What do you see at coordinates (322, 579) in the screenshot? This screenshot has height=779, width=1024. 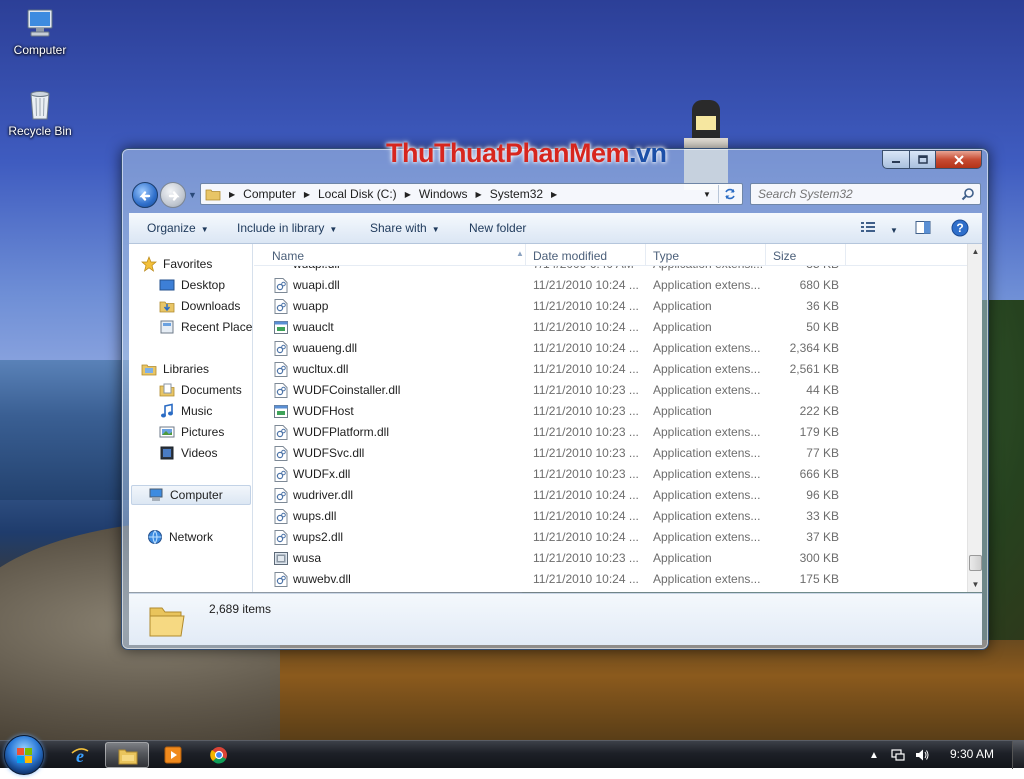 I see `file-name: wuwebv.dll` at bounding box center [322, 579].